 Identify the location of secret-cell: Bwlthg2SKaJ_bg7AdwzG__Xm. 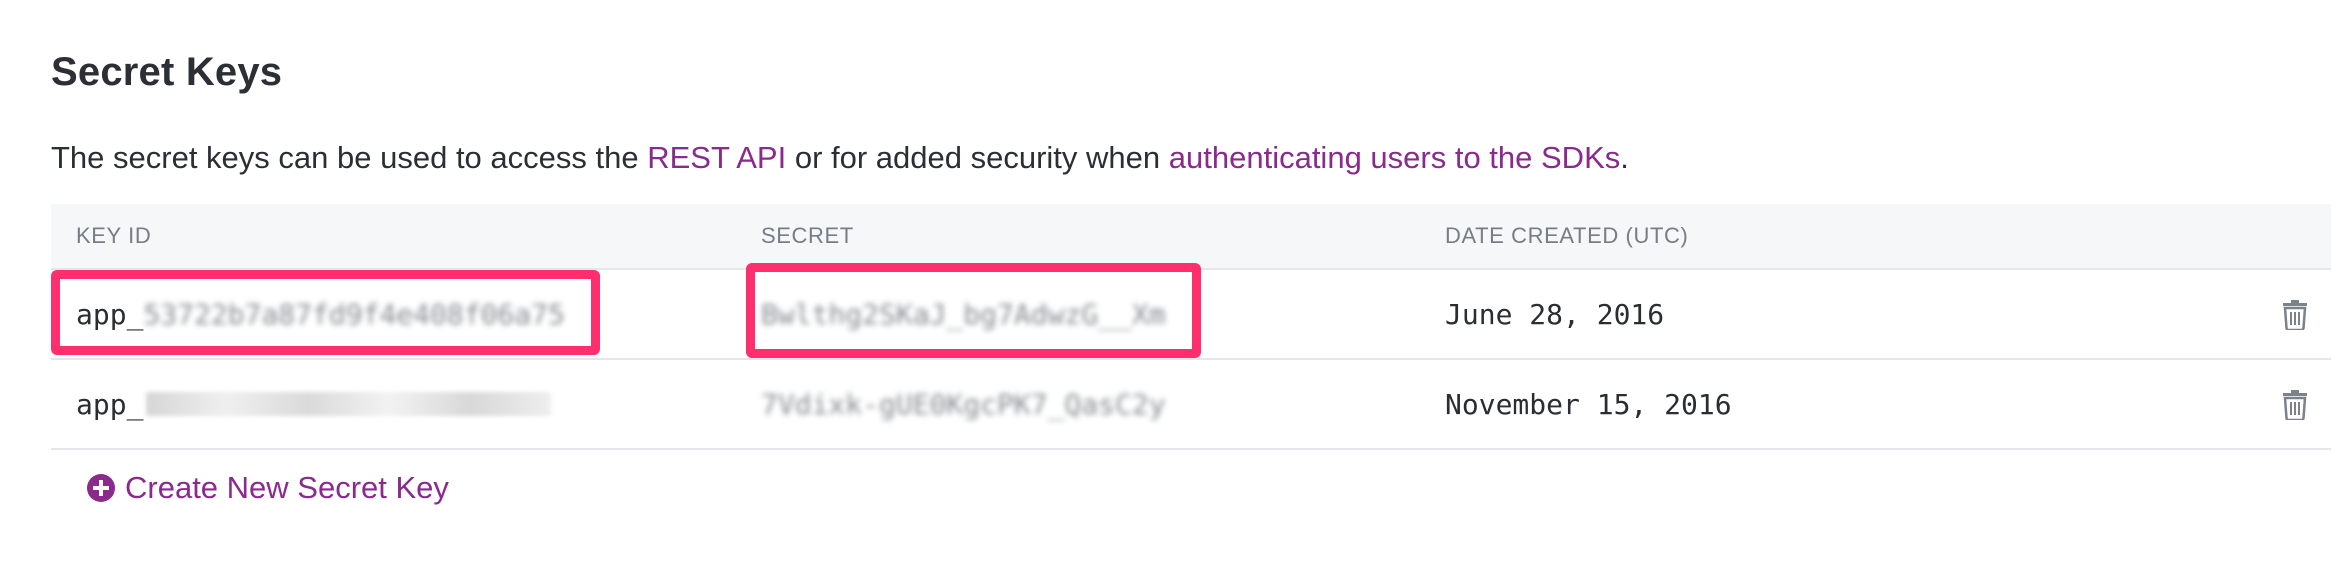
(963, 314).